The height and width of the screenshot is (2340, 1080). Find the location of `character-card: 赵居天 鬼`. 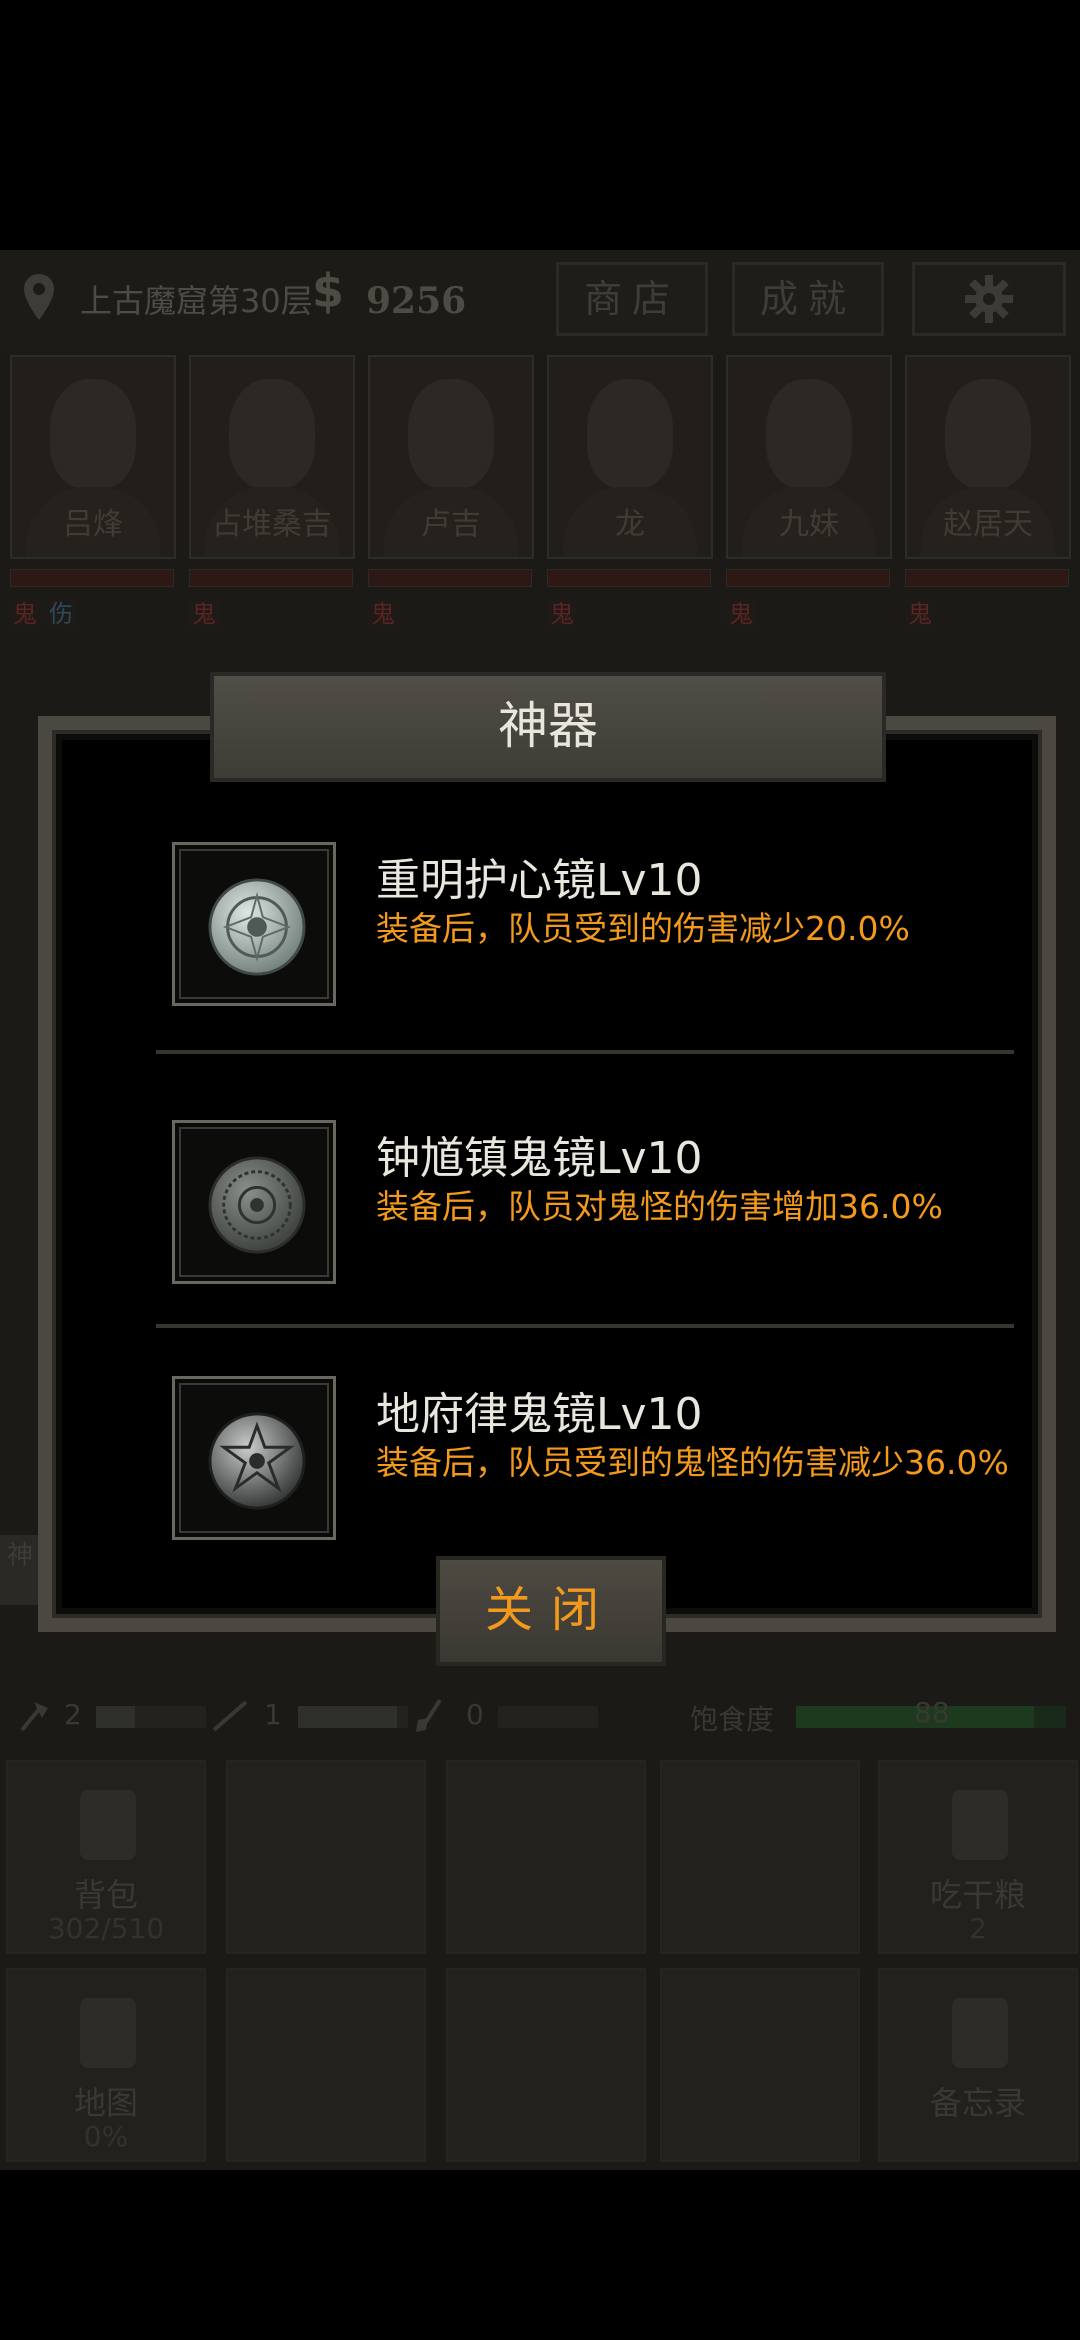

character-card: 赵居天 鬼 is located at coordinates (988, 494).